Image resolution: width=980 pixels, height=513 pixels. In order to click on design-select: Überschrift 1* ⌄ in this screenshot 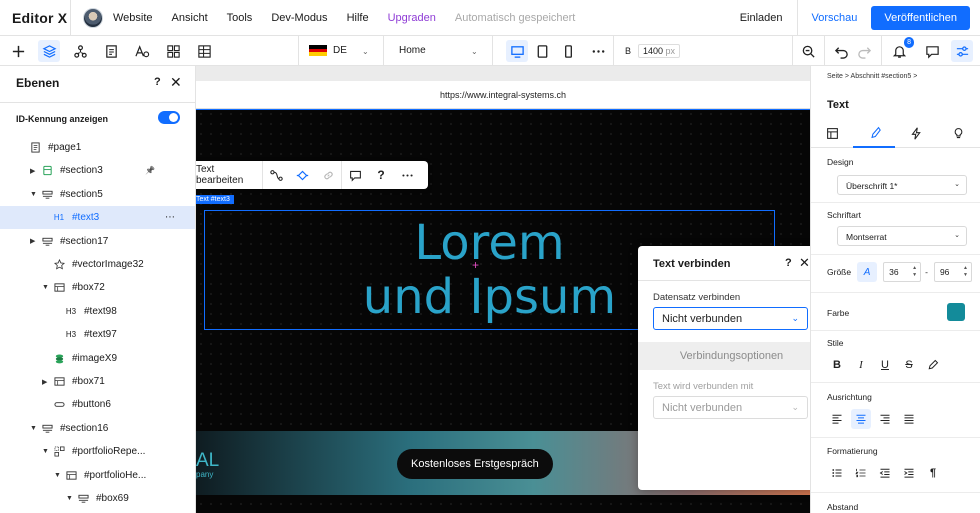, I will do `click(902, 185)`.